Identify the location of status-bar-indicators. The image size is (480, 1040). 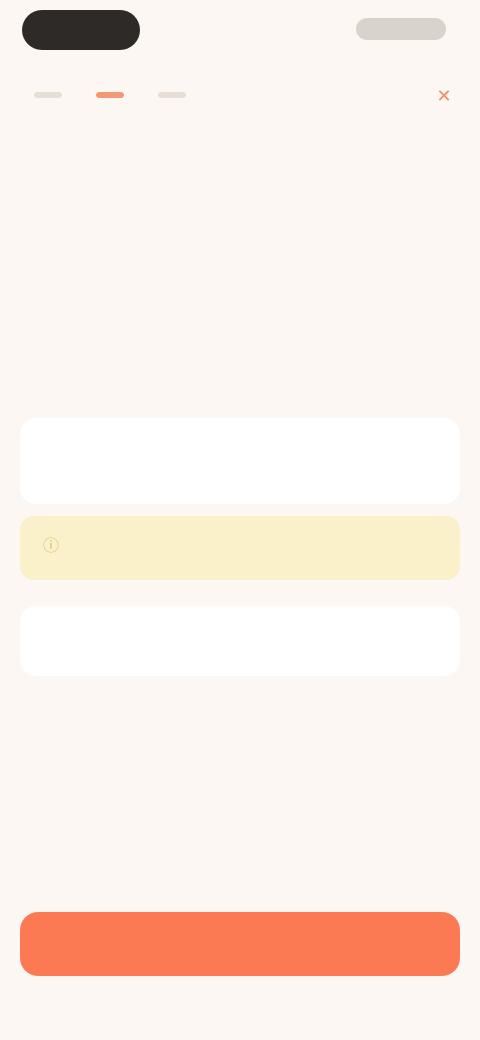
(401, 29).